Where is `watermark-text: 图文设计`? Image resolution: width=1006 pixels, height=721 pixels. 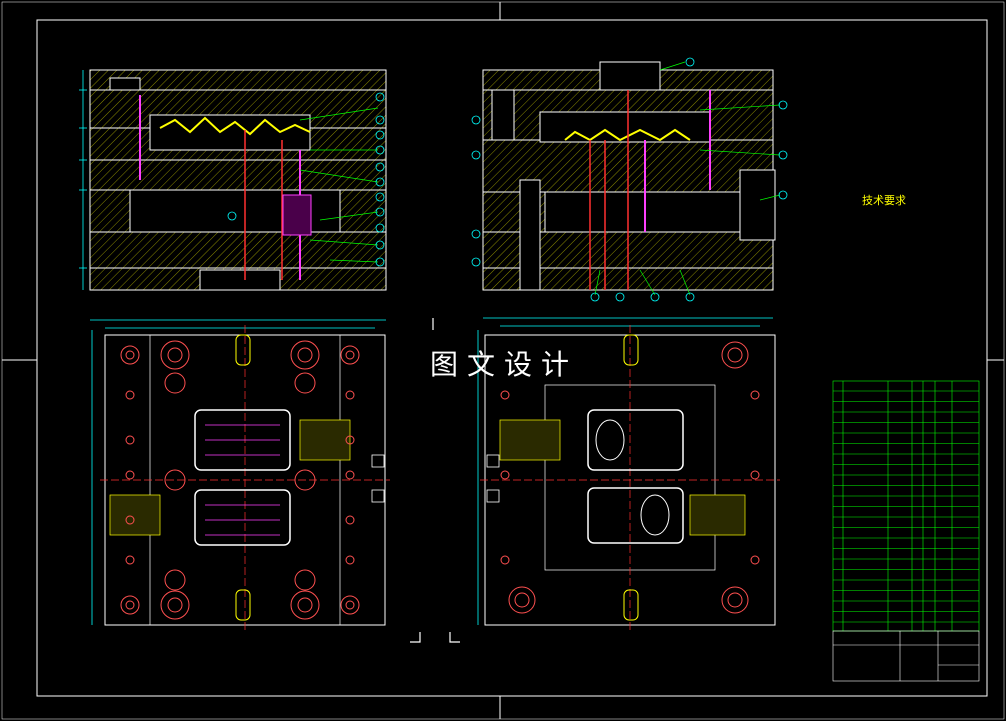 watermark-text: 图文设计 is located at coordinates (504, 364).